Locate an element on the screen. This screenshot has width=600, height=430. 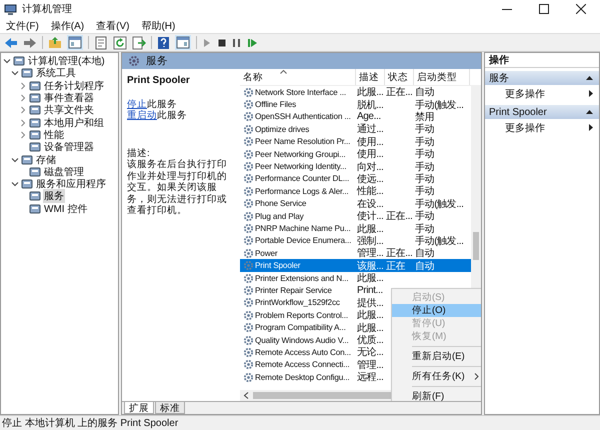
service-row: Performance Counter DL... 使远... 手动 is located at coordinates (355, 179).